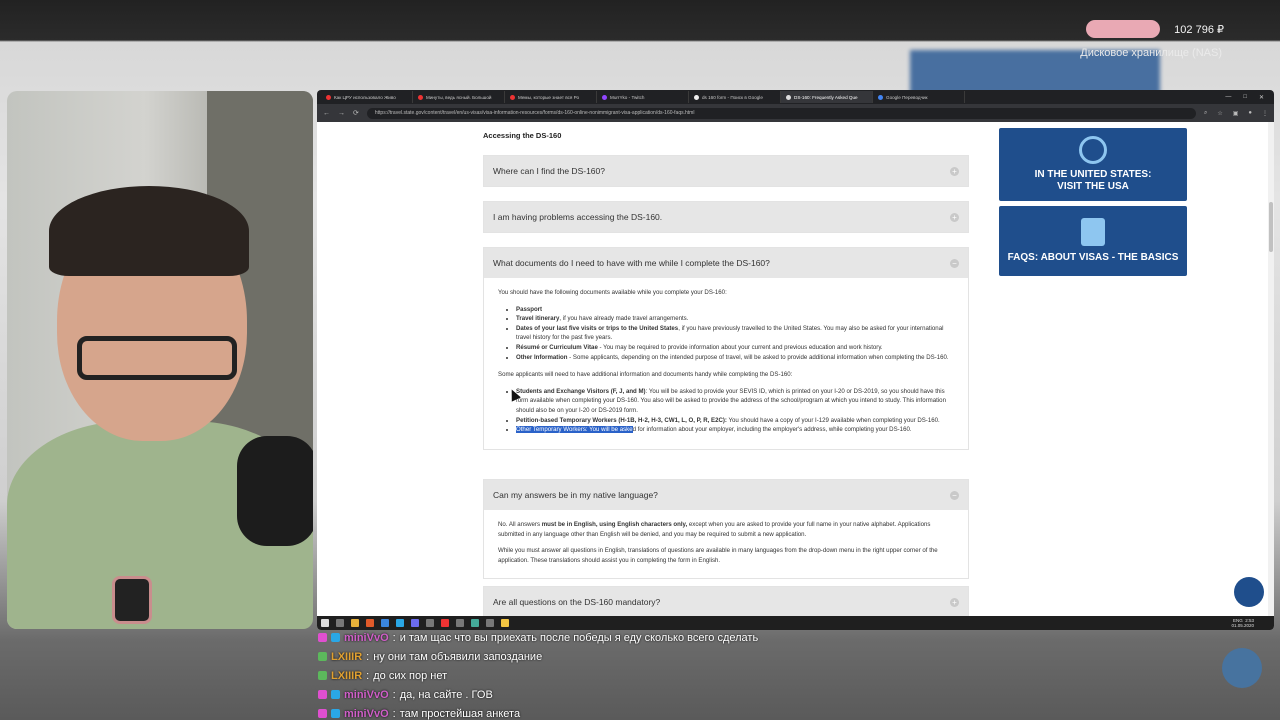  I want to click on zoom-icon: ⌕, so click(1205, 113).